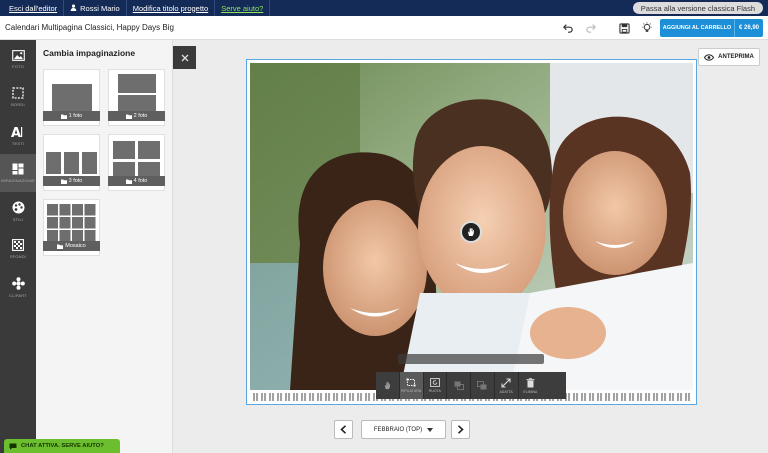 The width and height of the screenshot is (768, 453). What do you see at coordinates (709, 57) in the screenshot?
I see `eye-icon` at bounding box center [709, 57].